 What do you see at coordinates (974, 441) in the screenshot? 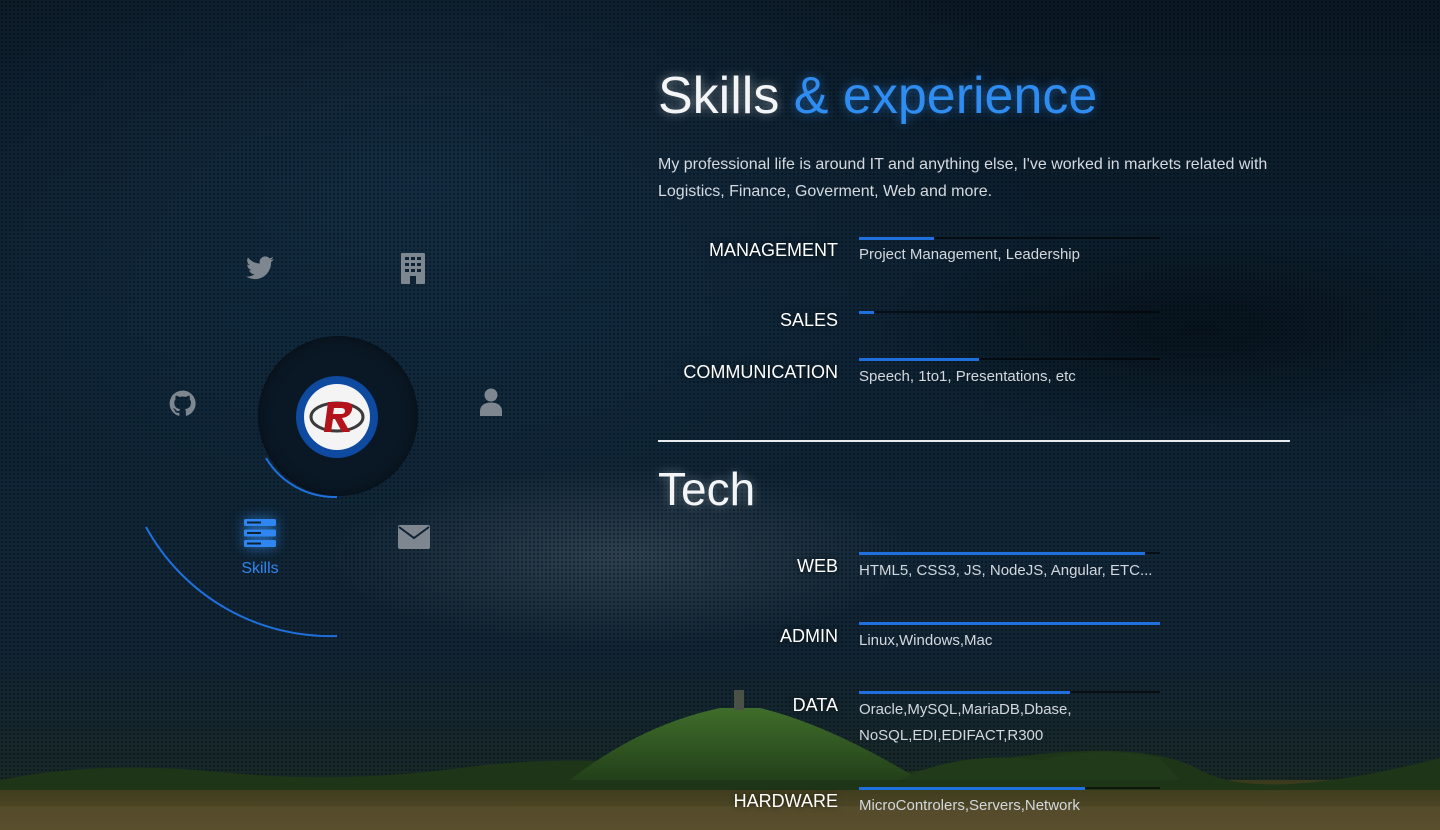
I see `section-divider` at bounding box center [974, 441].